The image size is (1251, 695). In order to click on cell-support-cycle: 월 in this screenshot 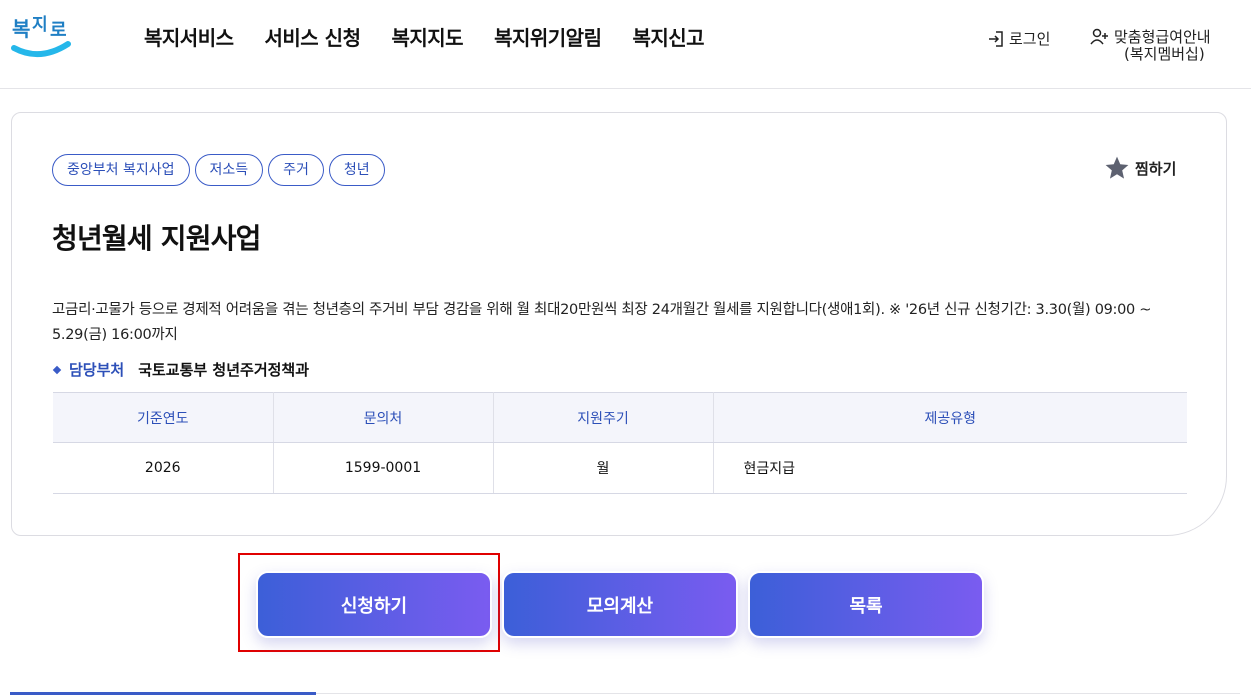, I will do `click(603, 468)`.